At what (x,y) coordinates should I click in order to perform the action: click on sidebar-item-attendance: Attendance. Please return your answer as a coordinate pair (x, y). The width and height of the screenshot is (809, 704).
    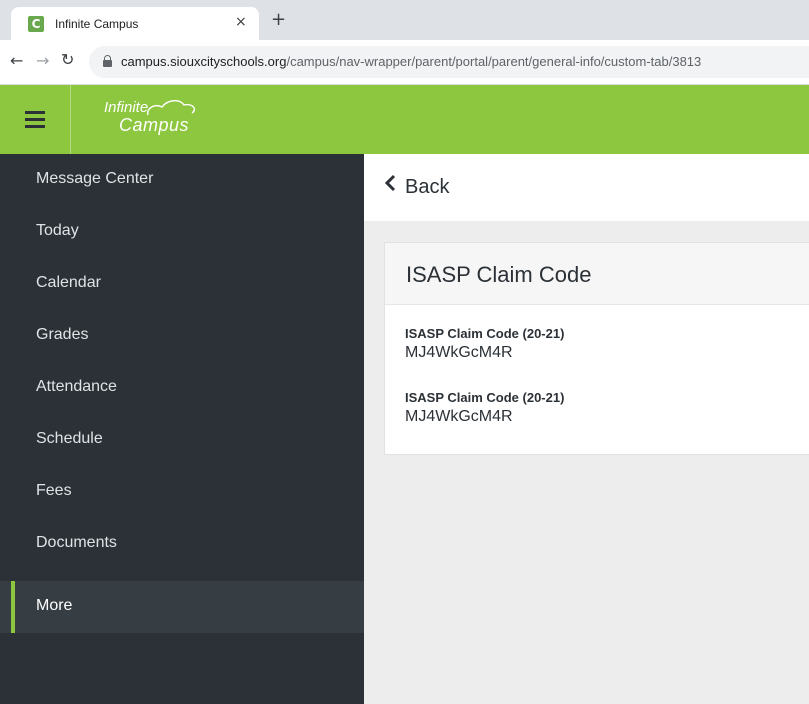
    Looking at the image, I should click on (182, 388).